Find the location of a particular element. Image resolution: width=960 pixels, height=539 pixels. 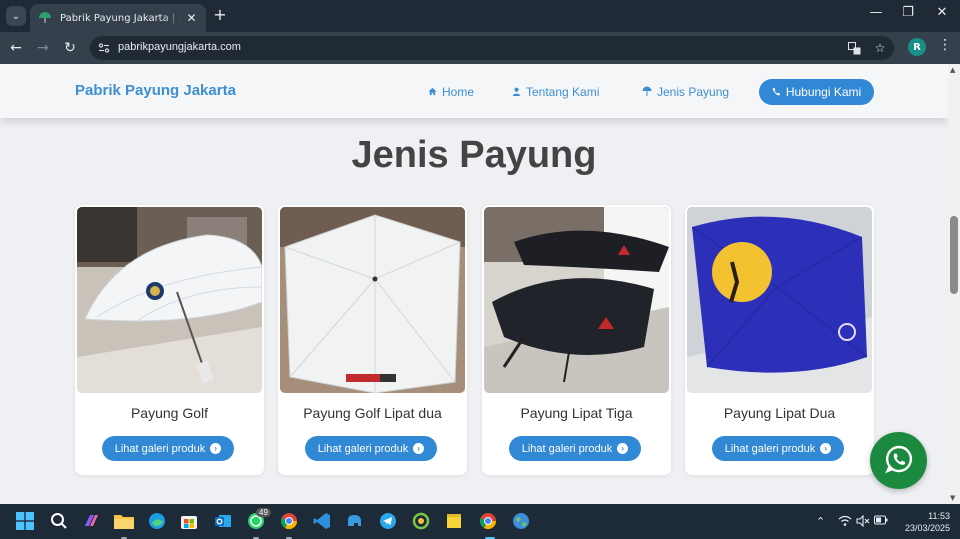

product-image-payung-golf is located at coordinates (169, 300).